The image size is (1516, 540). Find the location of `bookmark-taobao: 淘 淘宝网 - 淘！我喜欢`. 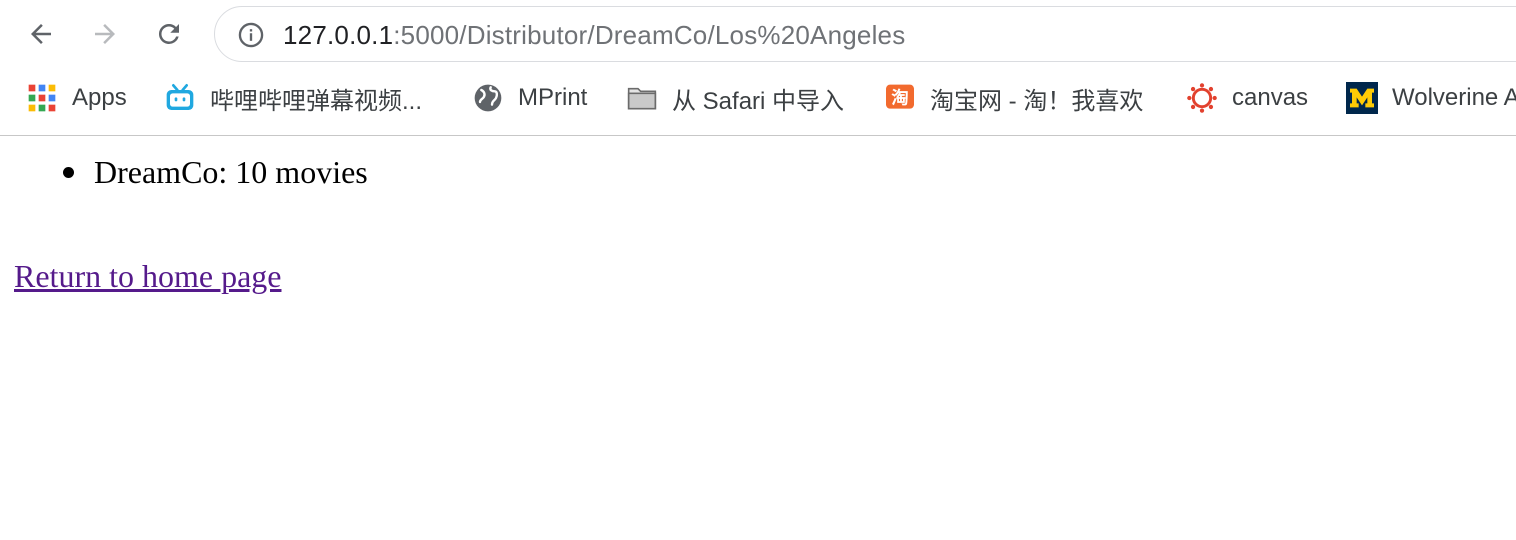

bookmark-taobao: 淘 淘宝网 - 淘！我喜欢 is located at coordinates (1013, 98).